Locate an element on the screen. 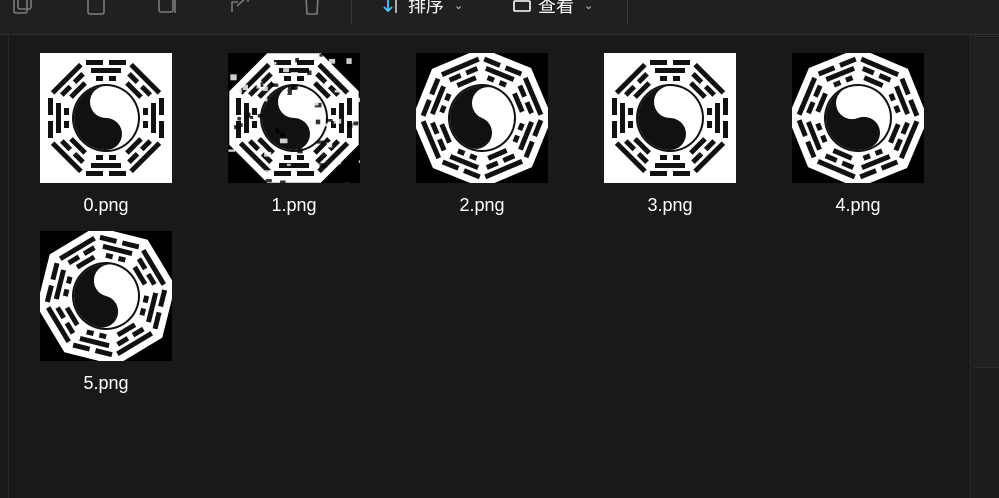 Image resolution: width=999 pixels, height=498 pixels. file-name: 0.png is located at coordinates (106, 205).